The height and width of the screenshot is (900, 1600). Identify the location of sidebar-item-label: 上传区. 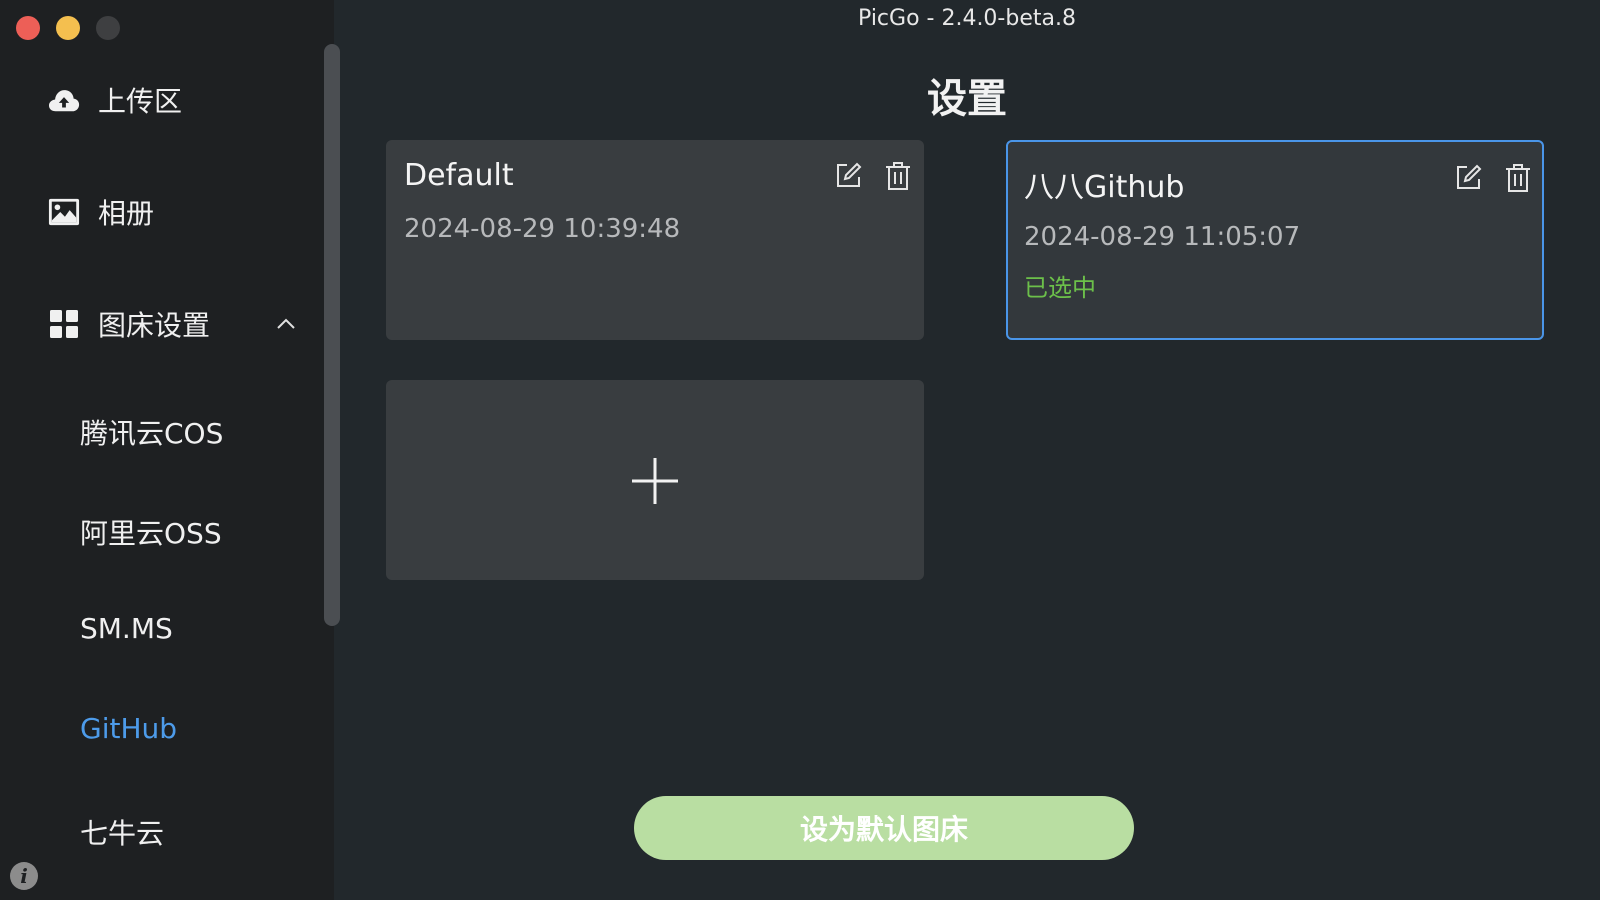
(140, 101).